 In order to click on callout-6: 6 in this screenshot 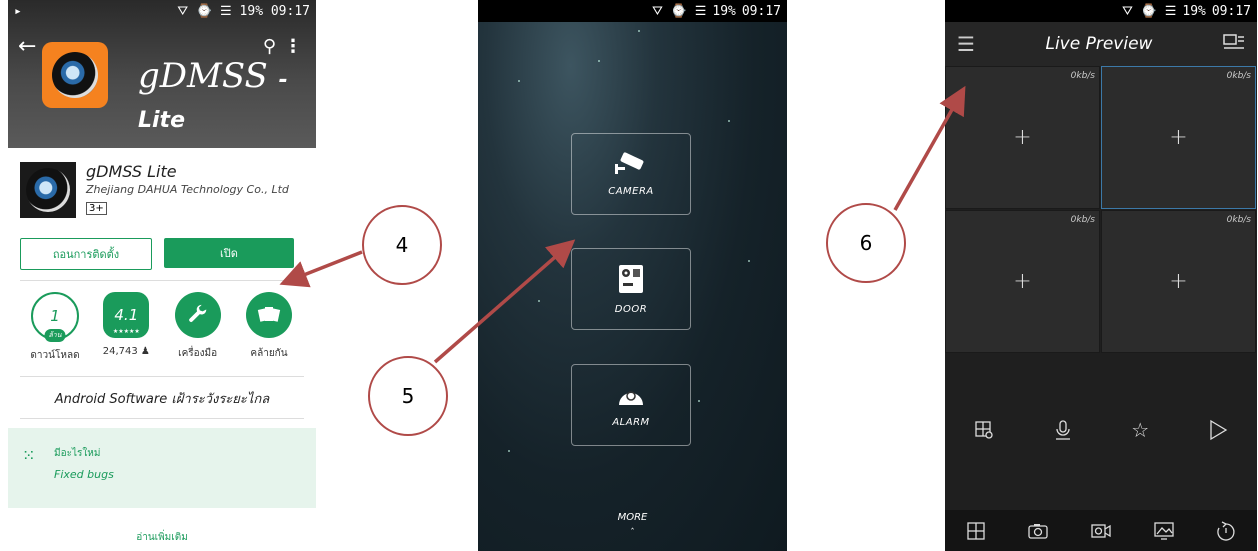, I will do `click(866, 243)`.